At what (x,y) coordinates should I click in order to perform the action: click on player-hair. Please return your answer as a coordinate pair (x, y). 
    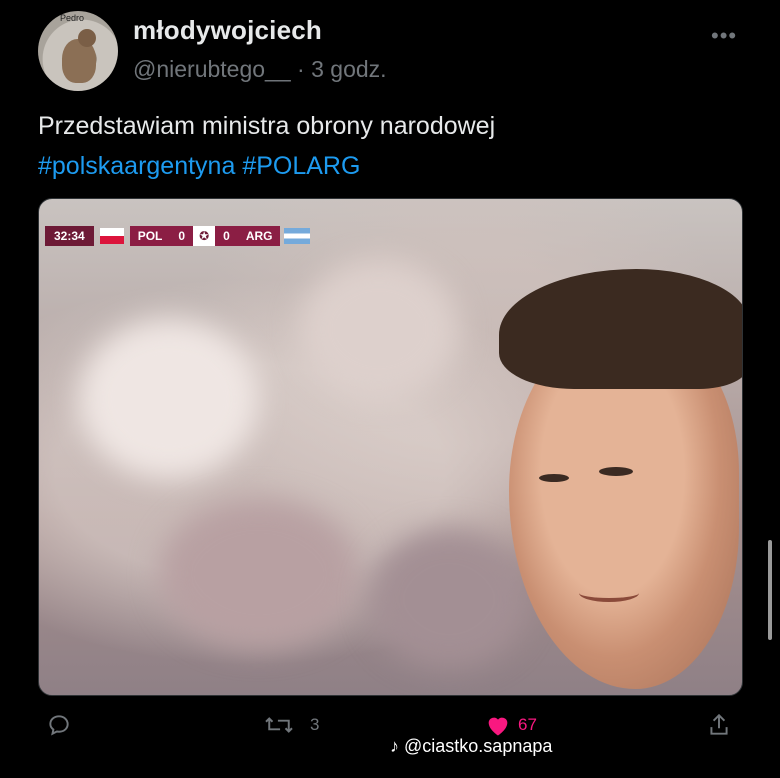
    Looking at the image, I should click on (620, 329).